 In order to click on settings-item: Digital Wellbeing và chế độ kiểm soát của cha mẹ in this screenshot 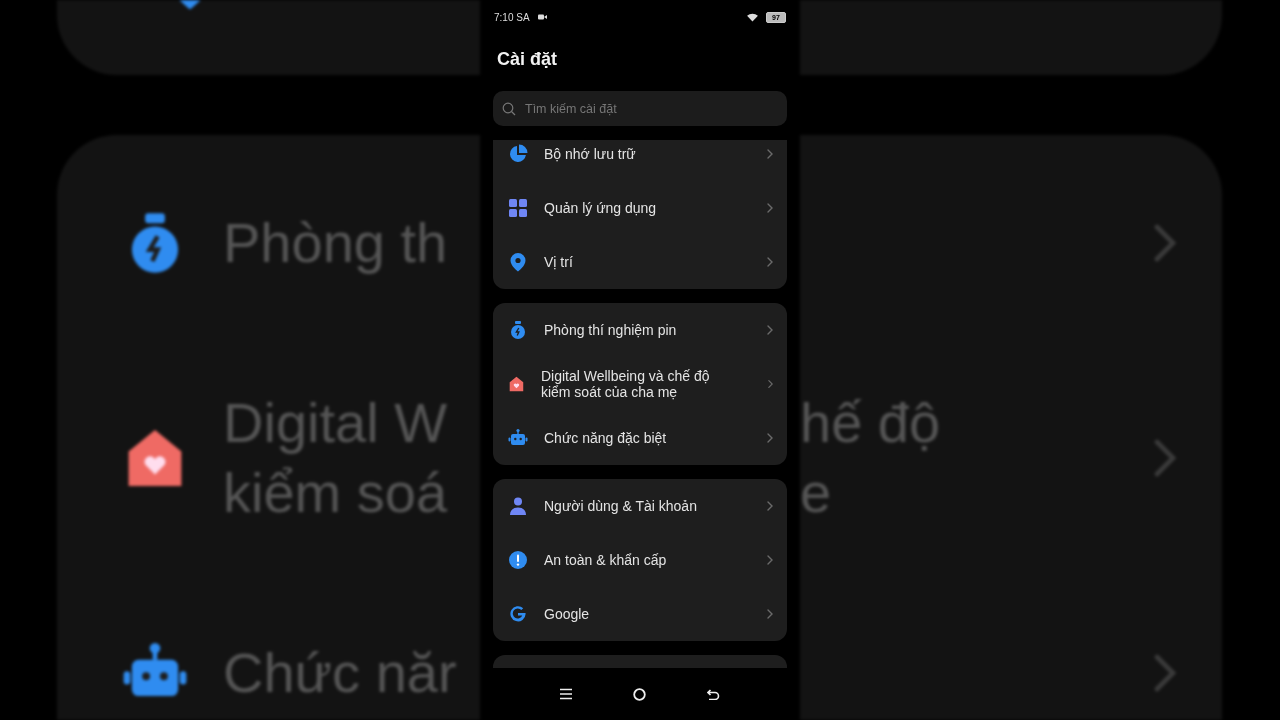, I will do `click(640, 384)`.